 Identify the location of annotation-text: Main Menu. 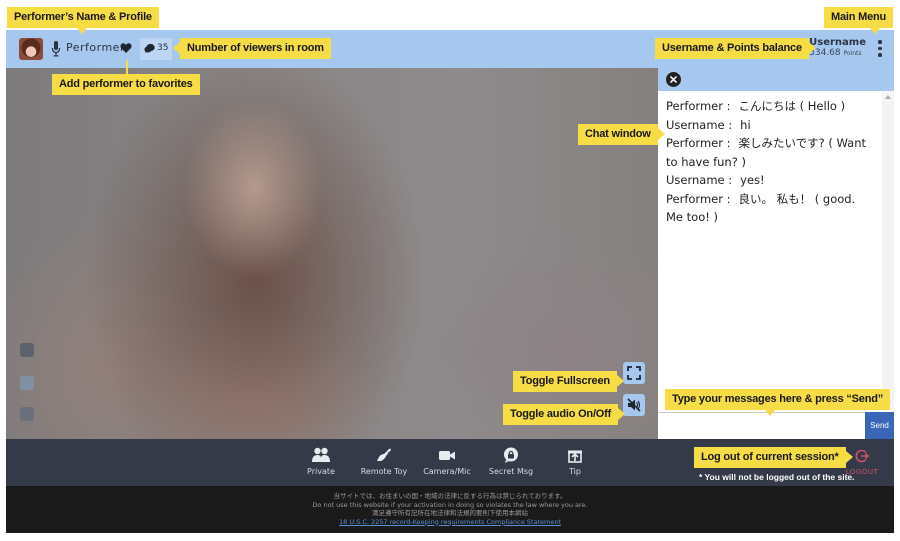
(859, 17).